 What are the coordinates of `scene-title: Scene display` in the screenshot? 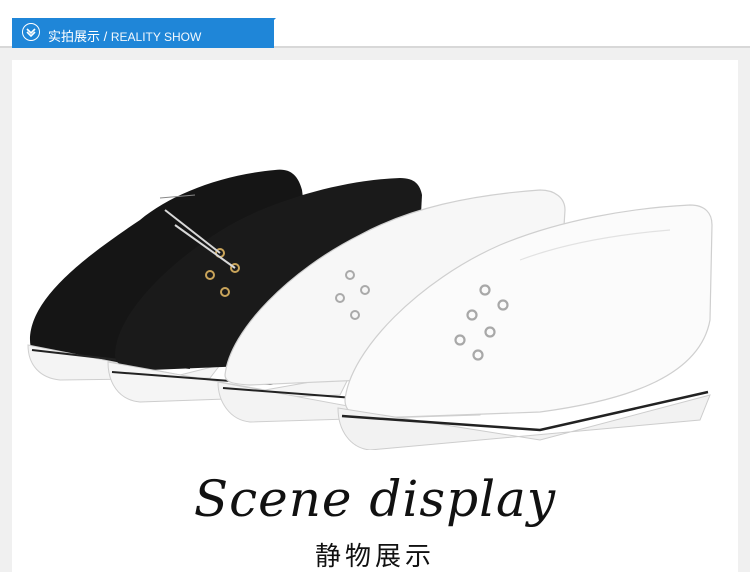 It's located at (375, 499).